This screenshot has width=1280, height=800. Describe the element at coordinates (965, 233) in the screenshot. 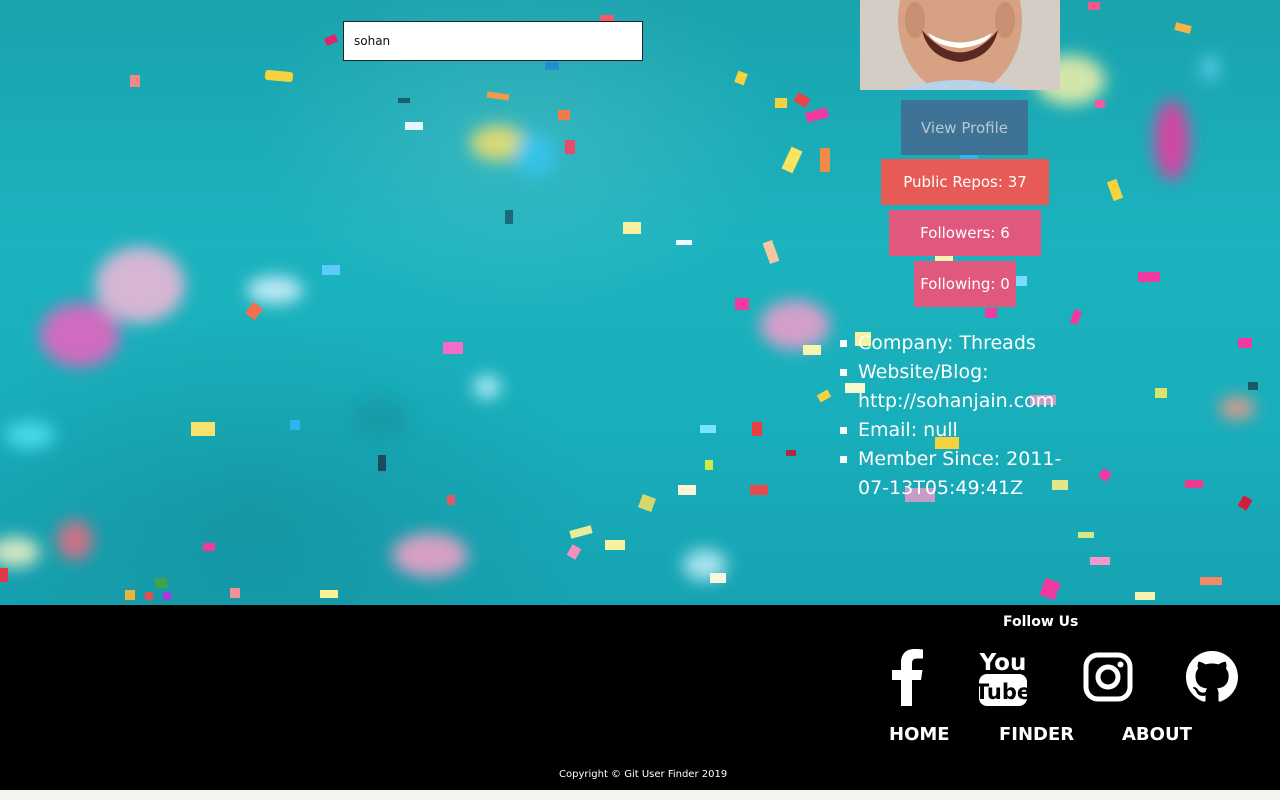

I see `followers-badge: Followers: 6` at that location.